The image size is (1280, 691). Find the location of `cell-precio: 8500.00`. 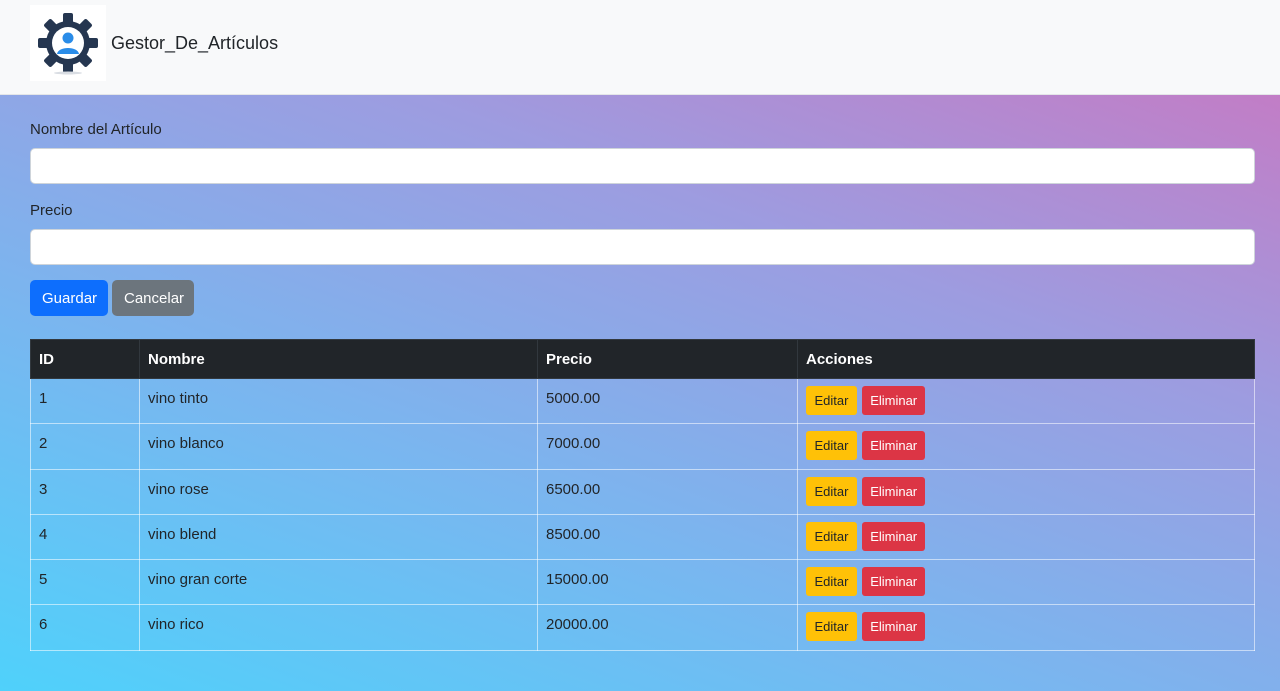

cell-precio: 8500.00 is located at coordinates (667, 537).